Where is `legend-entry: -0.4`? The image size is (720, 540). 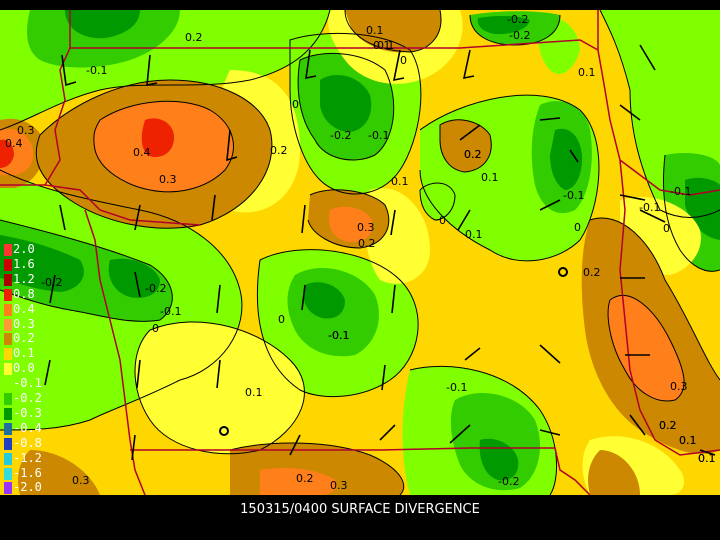
legend-entry: -0.4 is located at coordinates (28, 427).